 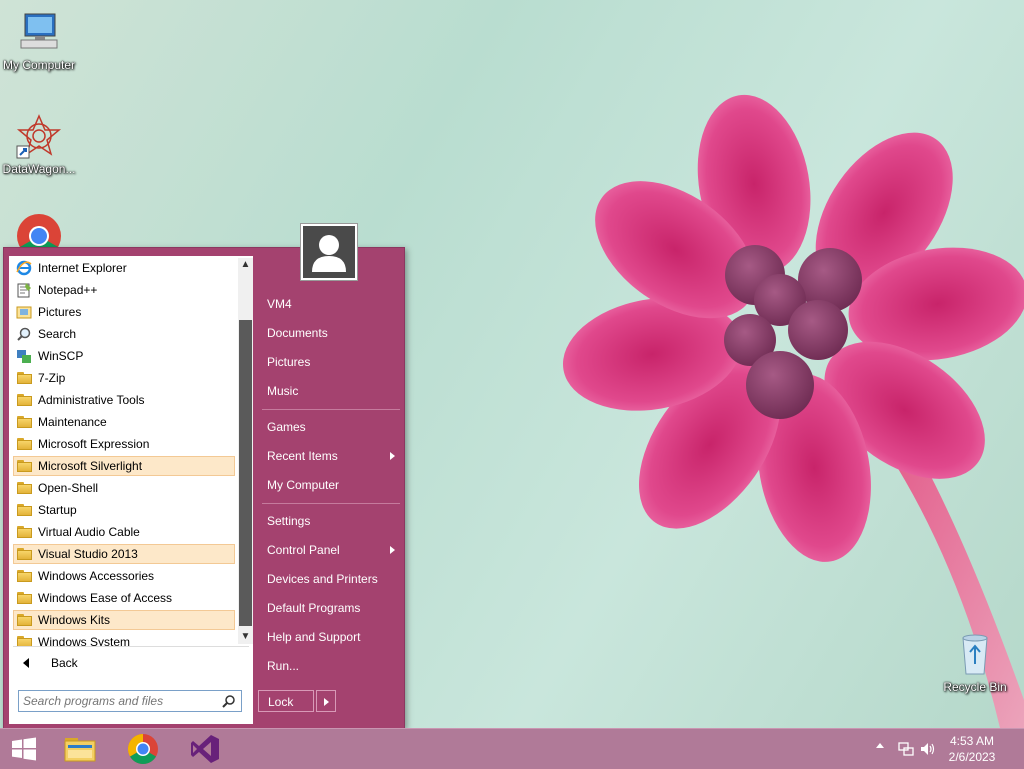 I want to click on program-item: WinSCP, so click(x=124, y=356).